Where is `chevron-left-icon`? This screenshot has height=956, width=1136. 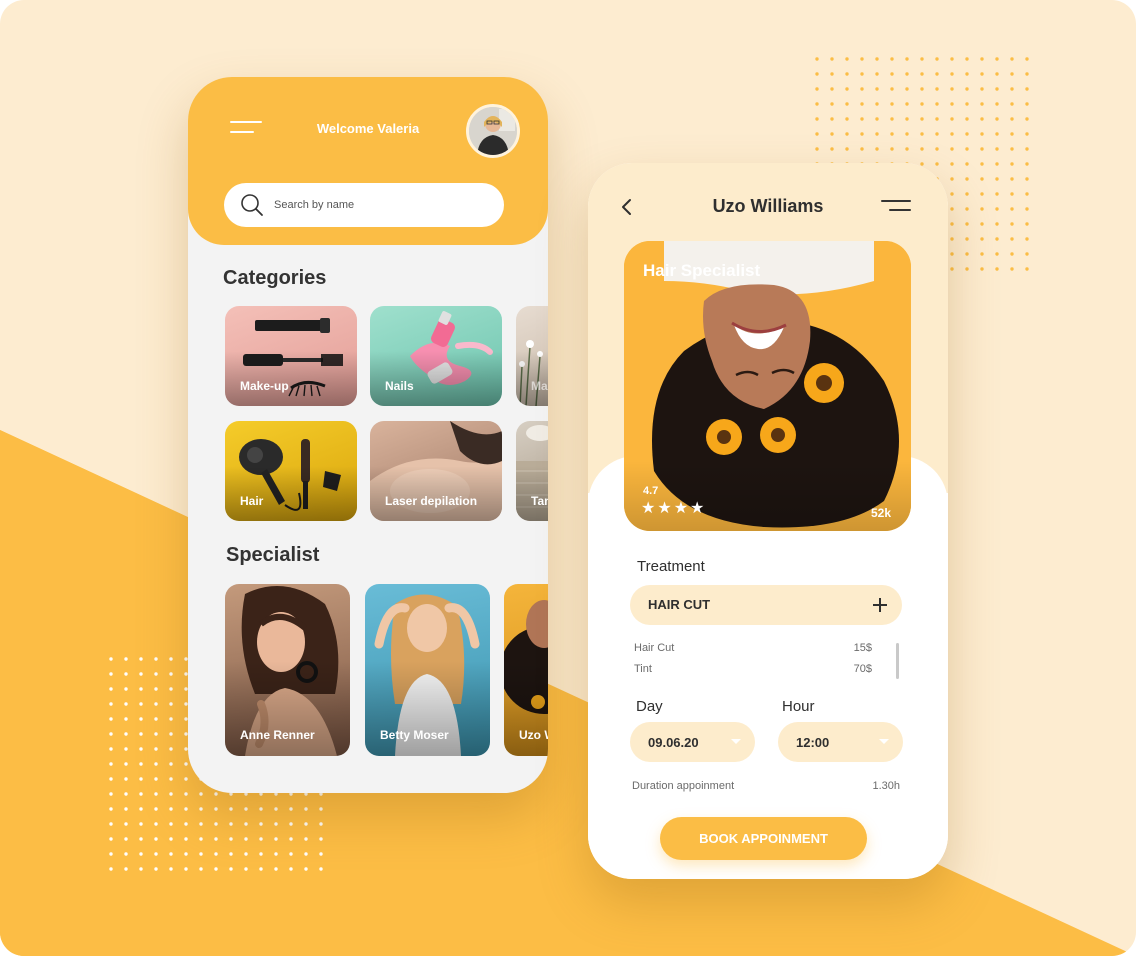 chevron-left-icon is located at coordinates (627, 207).